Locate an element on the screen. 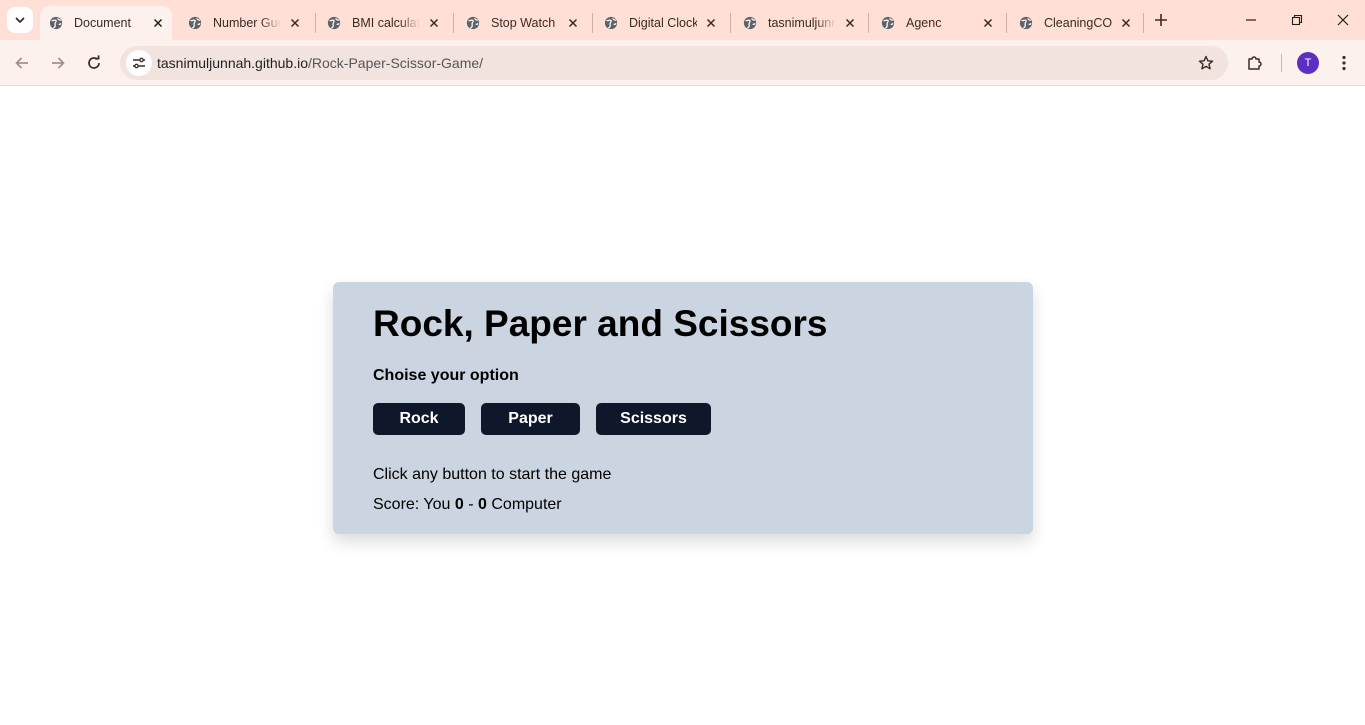  tab-number-guessing: Number Guessing Game is located at coordinates (241, 23).